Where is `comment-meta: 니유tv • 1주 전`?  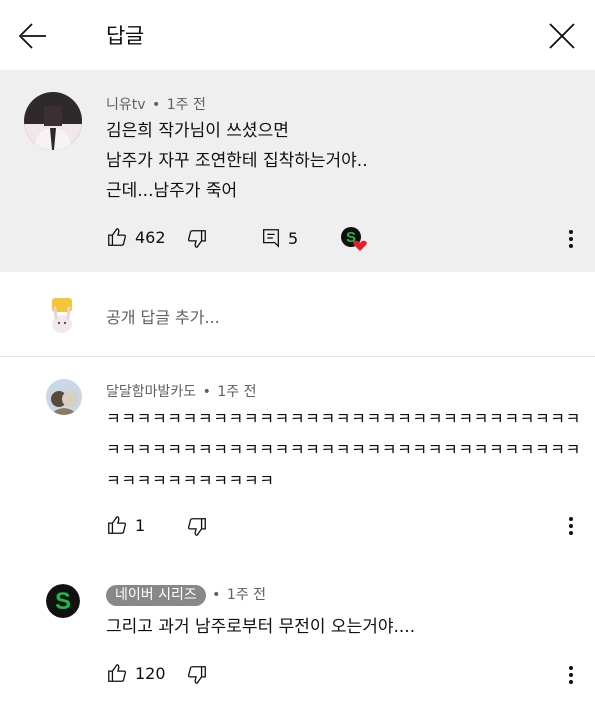 comment-meta: 니유tv • 1주 전 is located at coordinates (156, 104).